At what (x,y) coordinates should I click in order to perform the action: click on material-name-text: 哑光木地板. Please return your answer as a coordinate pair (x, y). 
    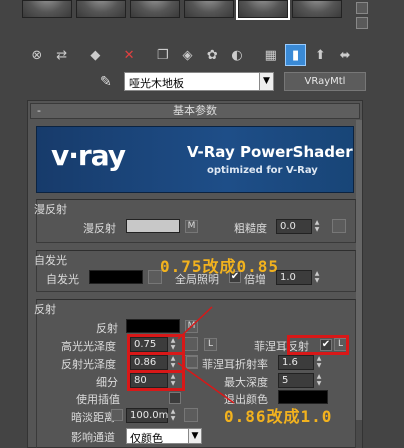
    Looking at the image, I should click on (156, 83).